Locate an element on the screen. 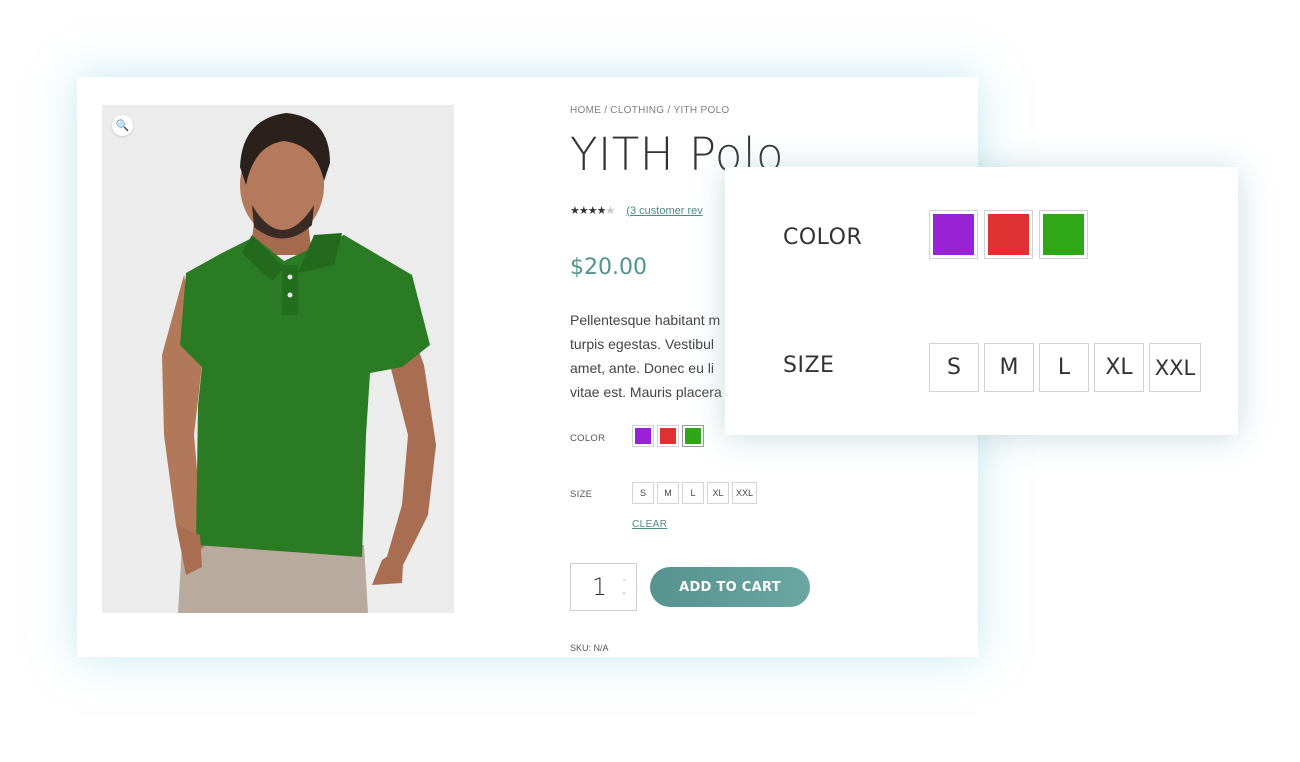 This screenshot has width=1300, height=762. size-option-l: L is located at coordinates (693, 493).